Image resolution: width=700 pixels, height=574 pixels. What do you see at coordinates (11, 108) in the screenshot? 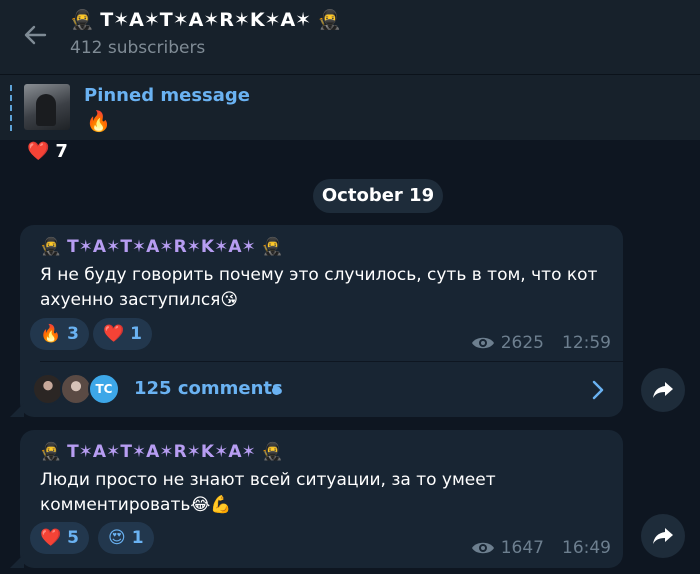
I see `pinned-indicator` at bounding box center [11, 108].